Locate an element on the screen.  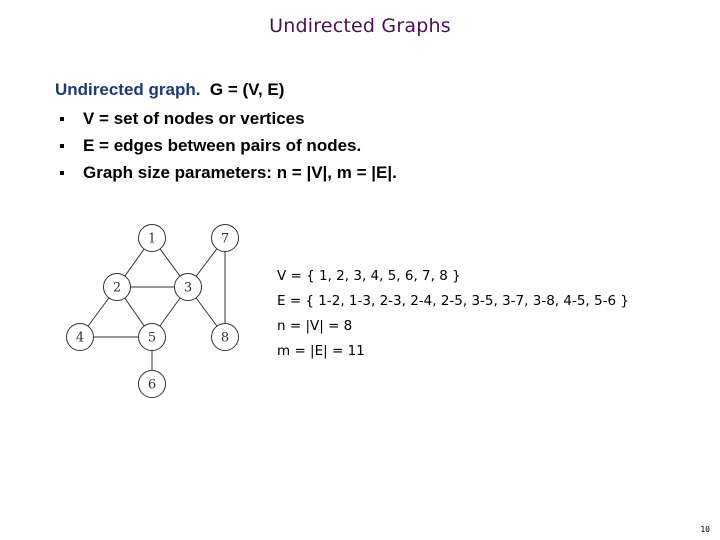
node-2: 2 is located at coordinates (117, 287).